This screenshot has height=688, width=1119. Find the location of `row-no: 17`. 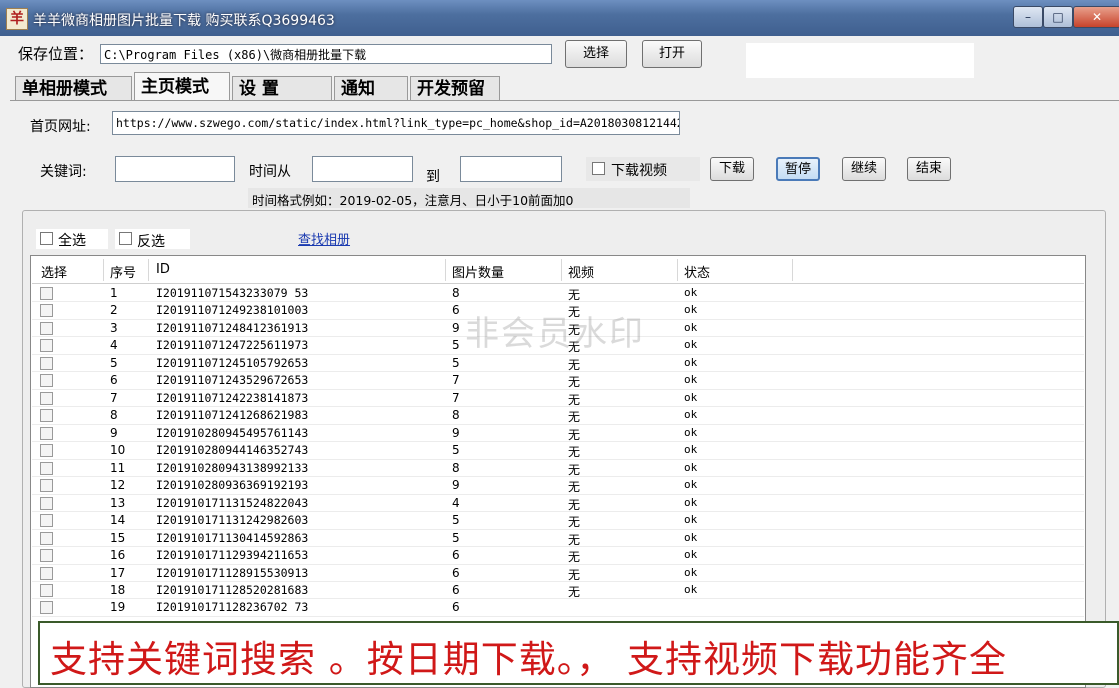

row-no: 17 is located at coordinates (118, 572).